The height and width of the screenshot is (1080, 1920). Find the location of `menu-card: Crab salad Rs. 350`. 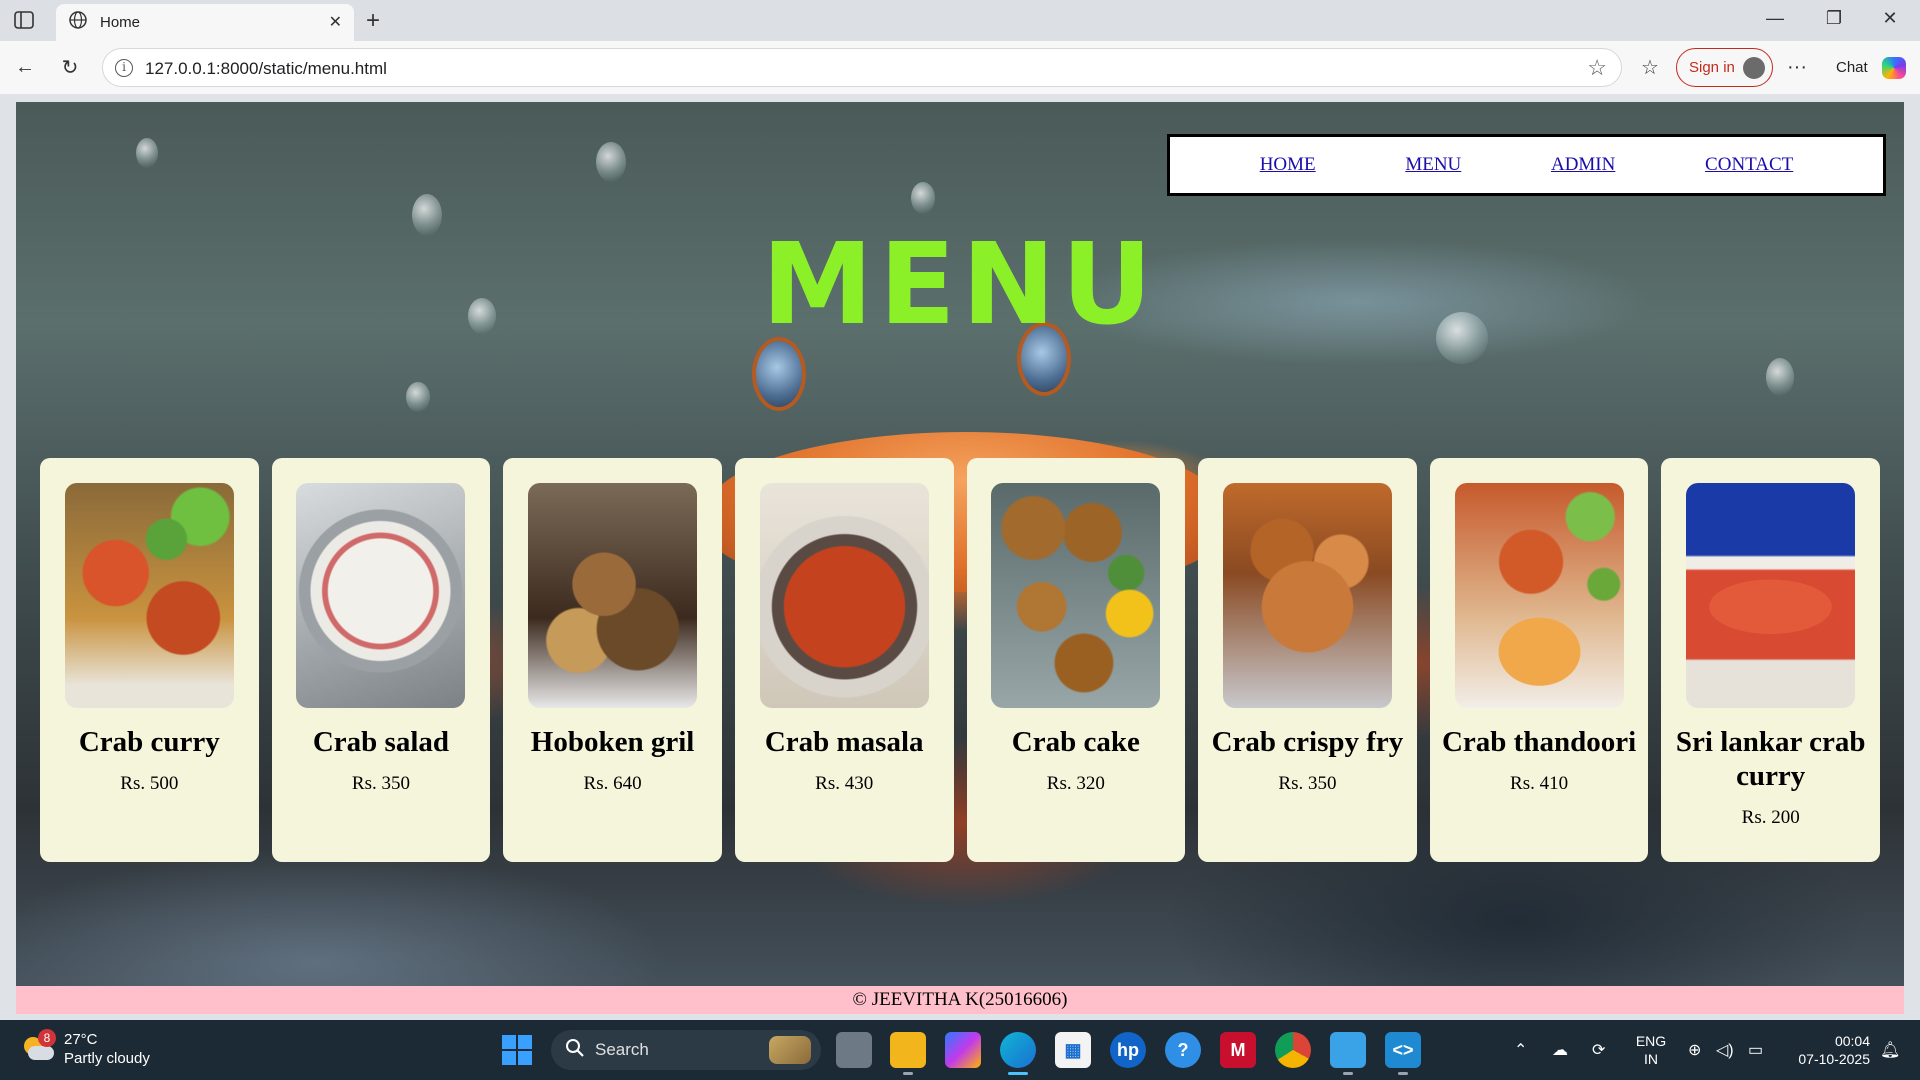

menu-card: Crab salad Rs. 350 is located at coordinates (381, 660).